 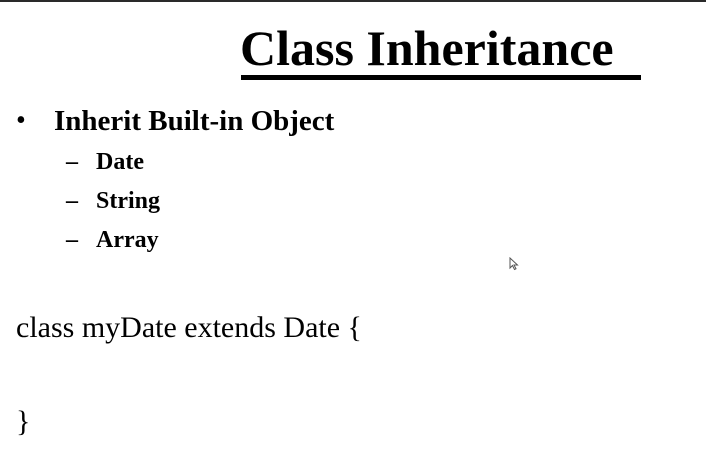 I want to click on bullet-item: • Inherit Built-in Object, so click(x=175, y=121).